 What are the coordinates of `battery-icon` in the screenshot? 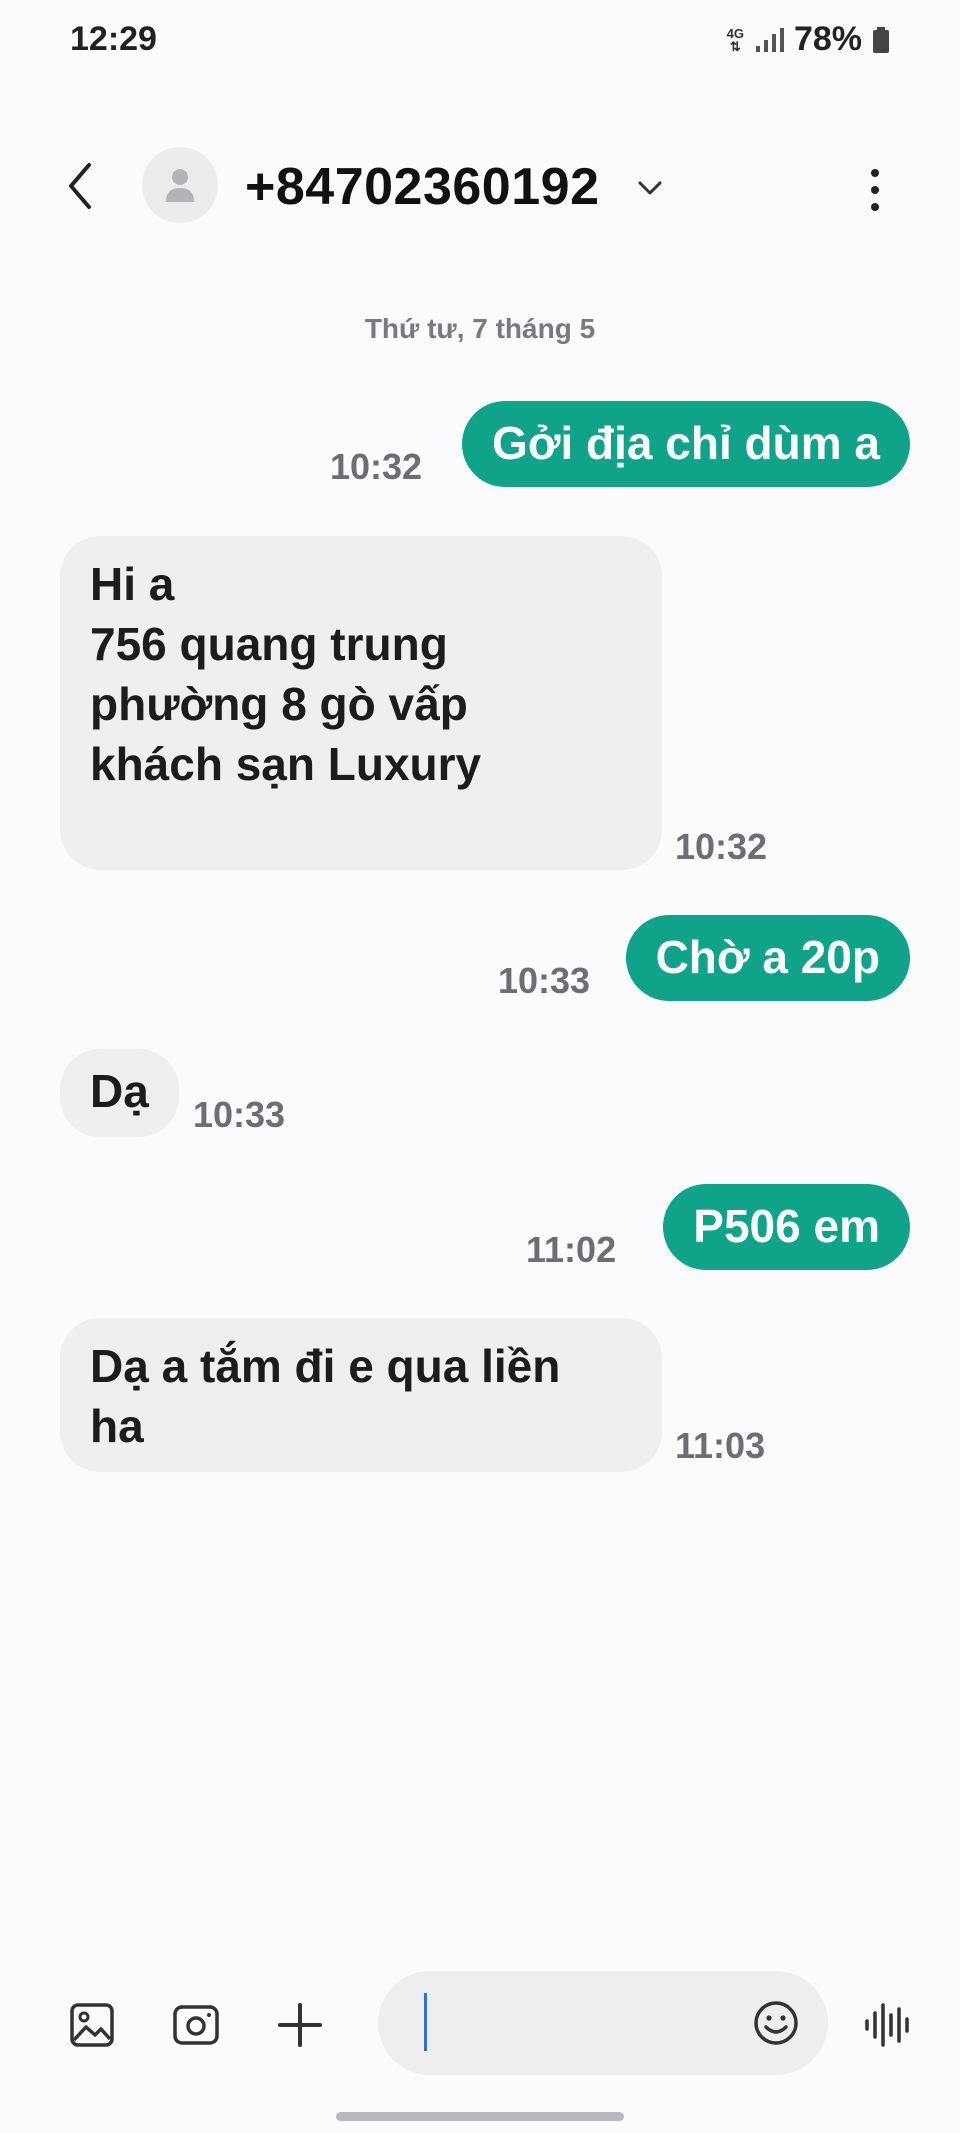 It's located at (881, 39).